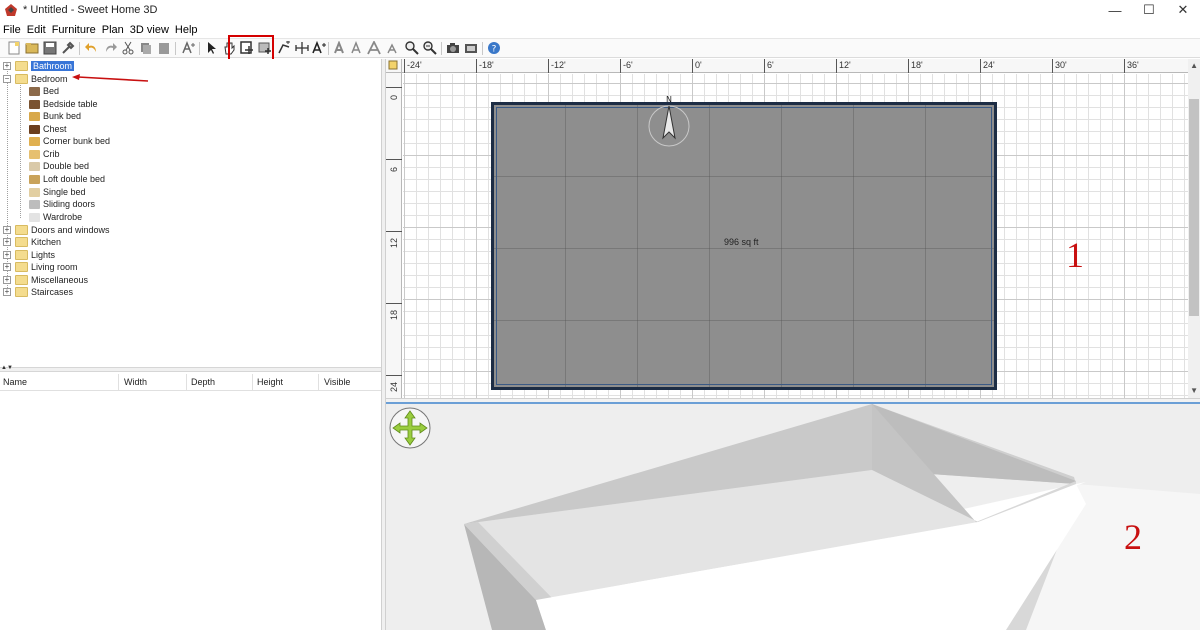 Image resolution: width=1200 pixels, height=630 pixels. I want to click on splitter-arrows-icon: ▲▼, so click(7, 368).